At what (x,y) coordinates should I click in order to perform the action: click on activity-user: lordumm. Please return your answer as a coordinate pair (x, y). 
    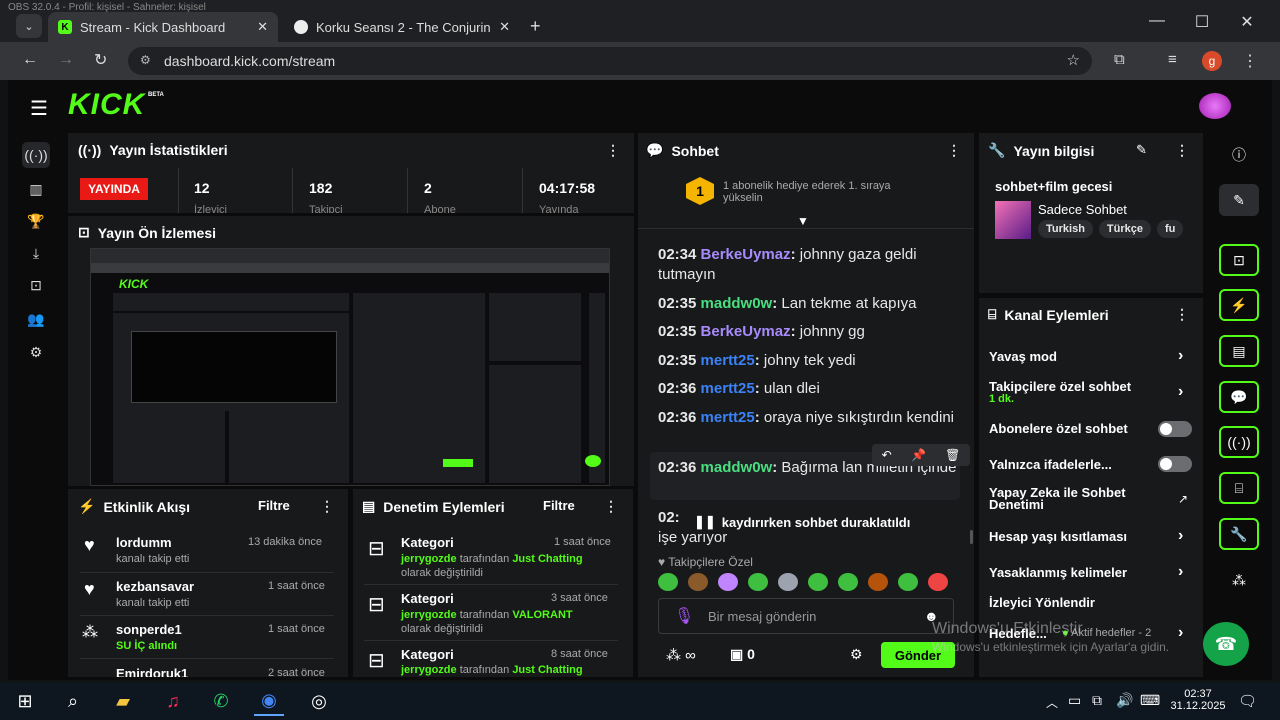
    Looking at the image, I should click on (144, 542).